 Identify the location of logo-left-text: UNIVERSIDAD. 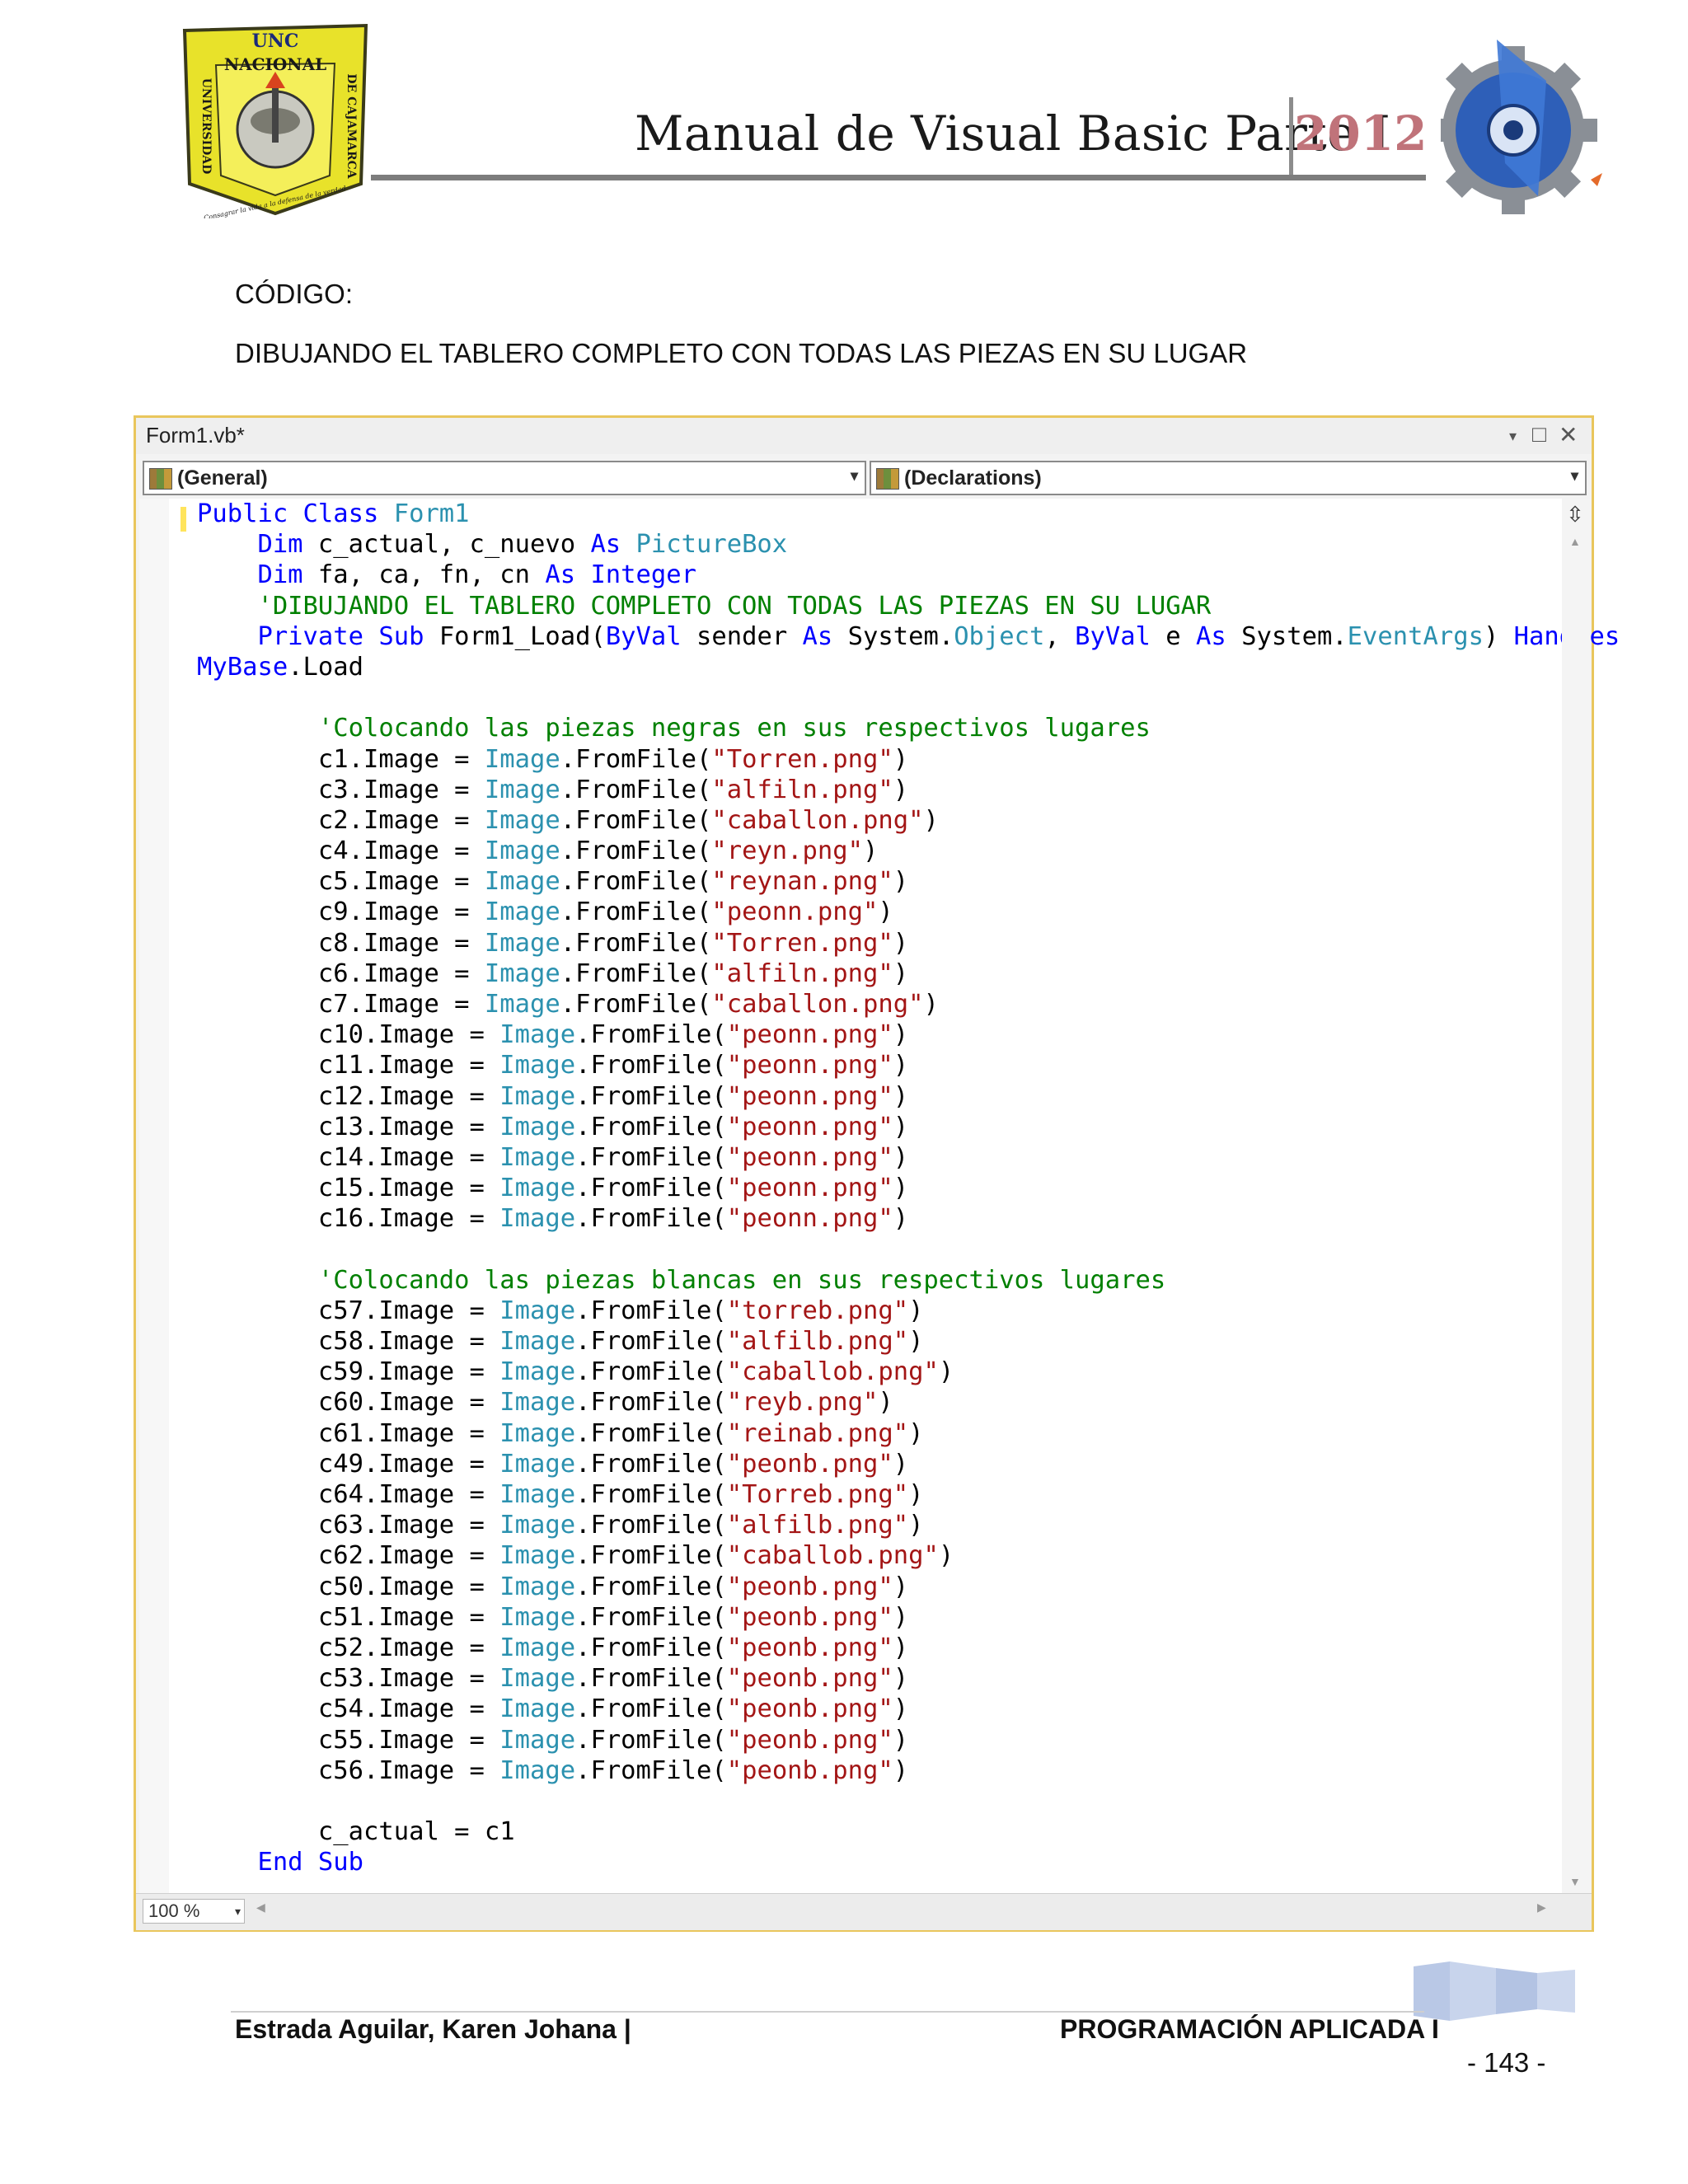
(206, 126).